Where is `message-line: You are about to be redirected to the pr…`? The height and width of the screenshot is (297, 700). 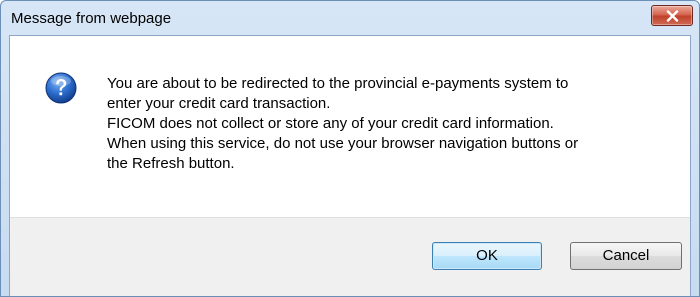
message-line: You are about to be redirected to the pr… is located at coordinates (338, 83).